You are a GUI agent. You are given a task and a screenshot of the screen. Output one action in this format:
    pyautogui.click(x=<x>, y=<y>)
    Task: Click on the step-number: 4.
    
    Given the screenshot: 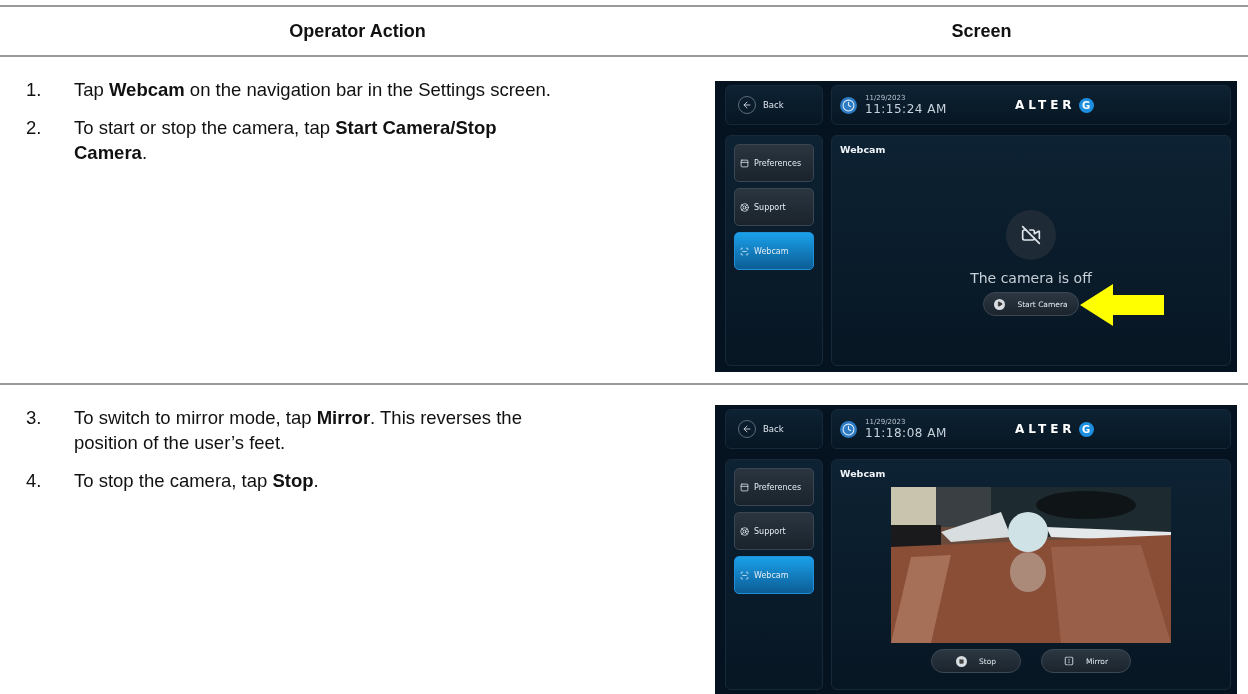 What is the action you would take?
    pyautogui.click(x=34, y=481)
    